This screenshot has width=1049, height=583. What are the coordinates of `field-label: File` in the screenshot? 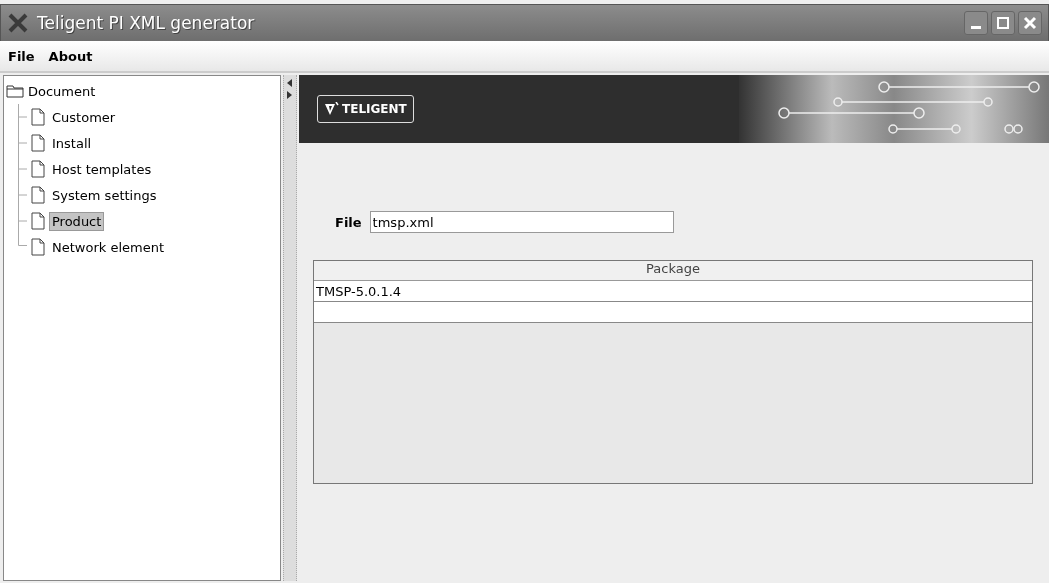 It's located at (348, 222).